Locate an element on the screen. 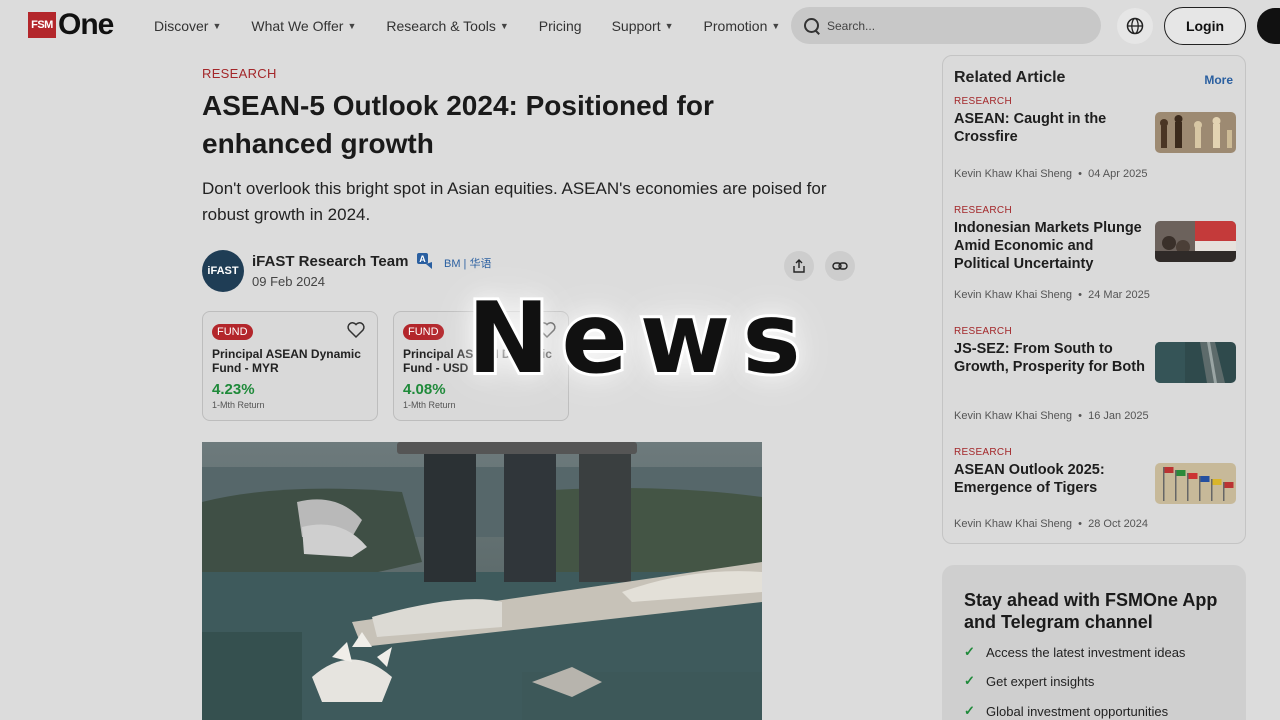  signup-button is located at coordinates (1268, 26).